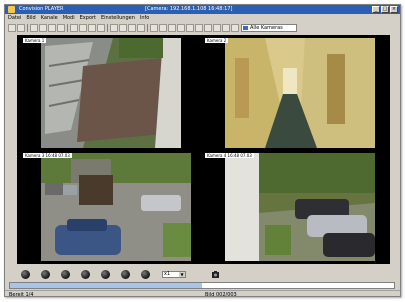  Describe the element at coordinates (217, 28) in the screenshot. I see `layout-8-icon` at that location.